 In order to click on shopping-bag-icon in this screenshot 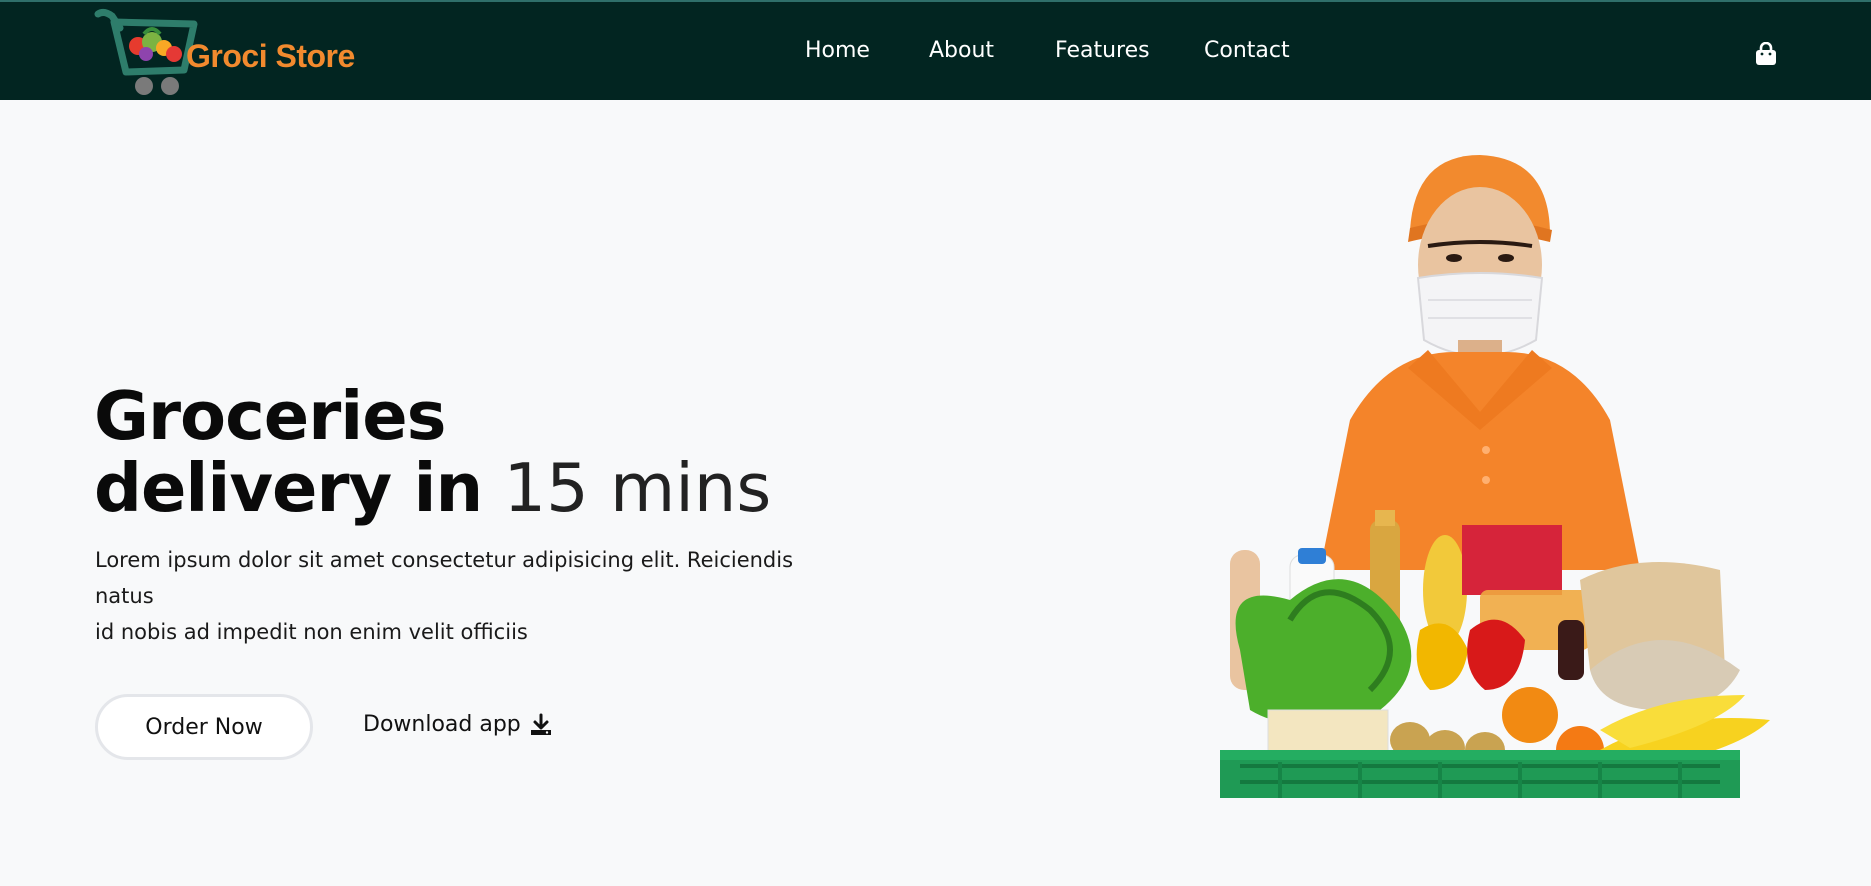, I will do `click(1766, 54)`.